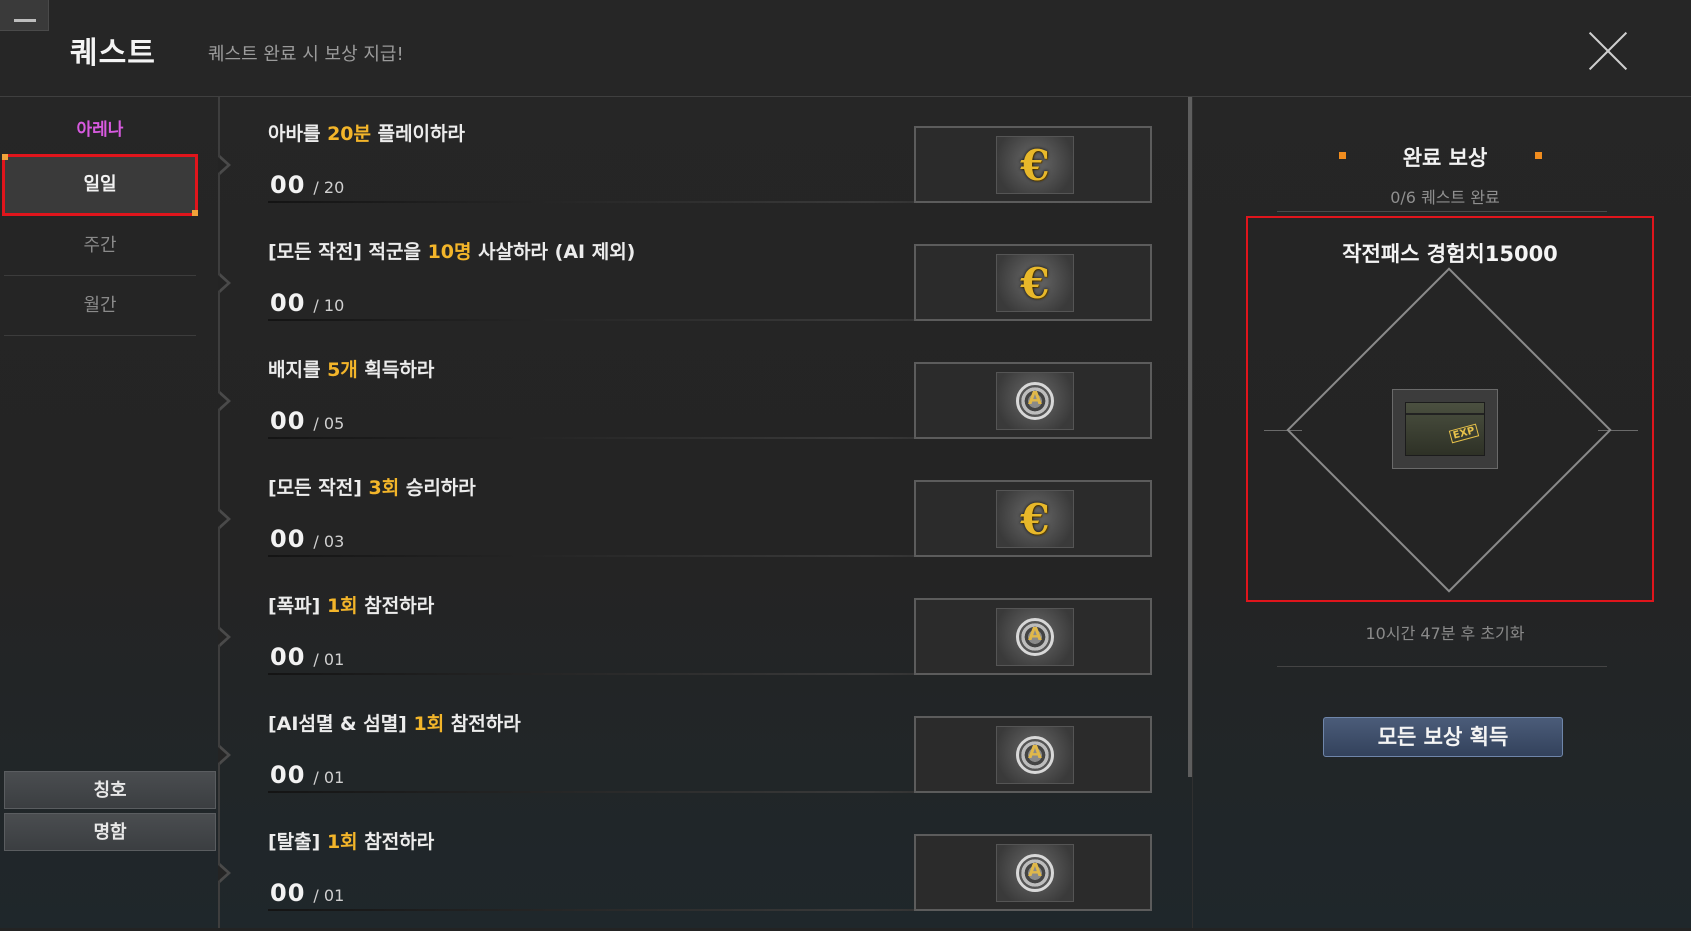 This screenshot has width=1691, height=931. Describe the element at coordinates (110, 512) in the screenshot. I see `category-sidebar: 아레나 일일 주간 월간 칭호 명함` at that location.